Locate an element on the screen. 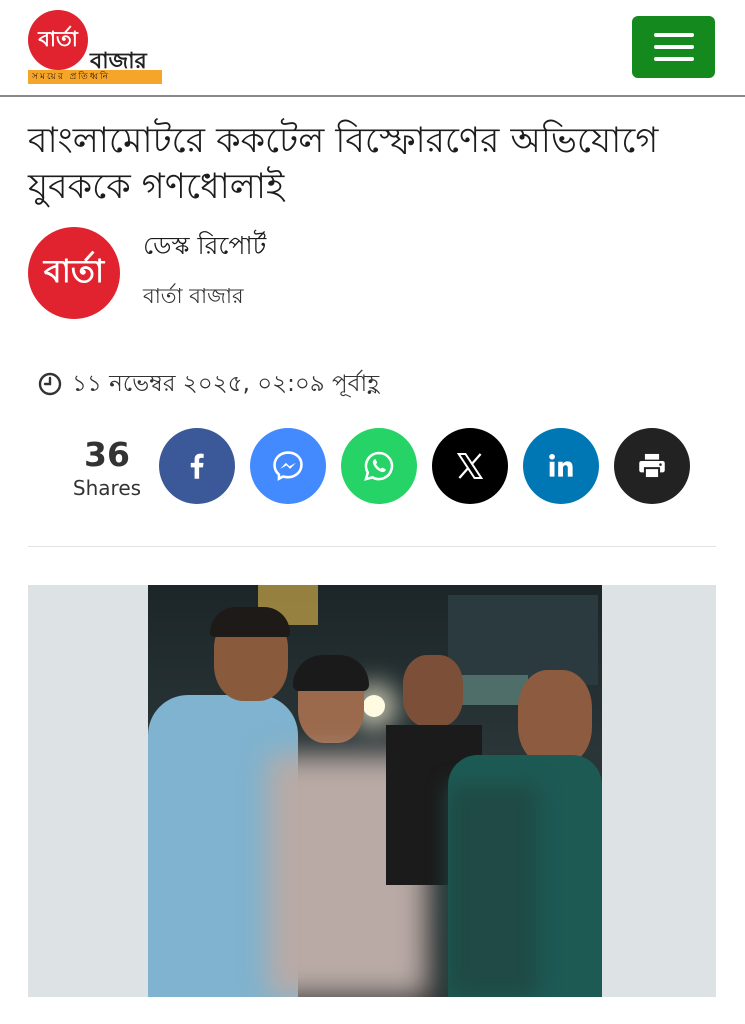  publisher-name: বার্তা বাজার is located at coordinates (193, 296).